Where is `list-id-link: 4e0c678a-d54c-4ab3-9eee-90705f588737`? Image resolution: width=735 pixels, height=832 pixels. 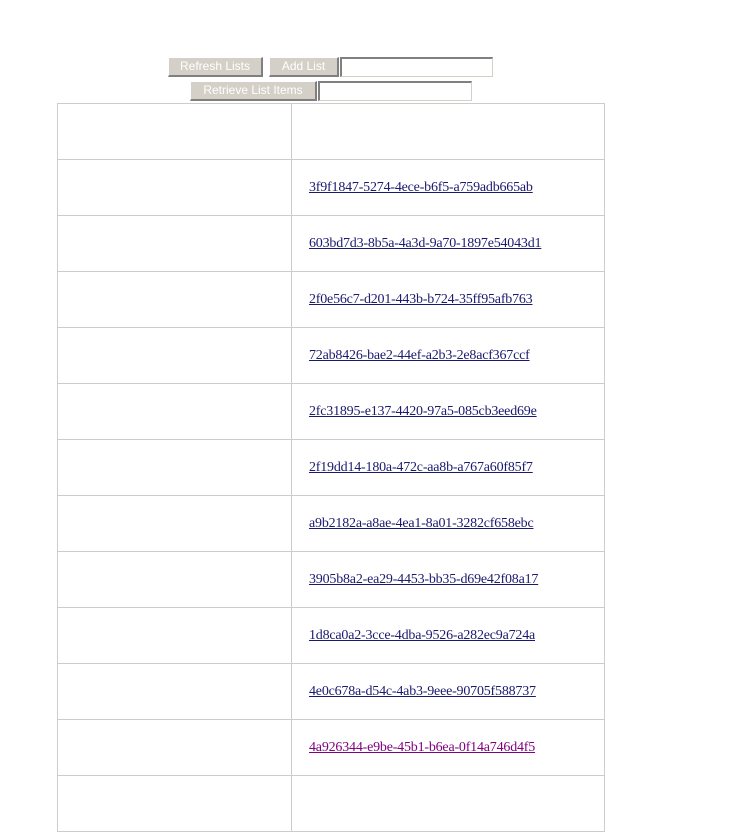 list-id-link: 4e0c678a-d54c-4ab3-9eee-90705f588737 is located at coordinates (422, 691).